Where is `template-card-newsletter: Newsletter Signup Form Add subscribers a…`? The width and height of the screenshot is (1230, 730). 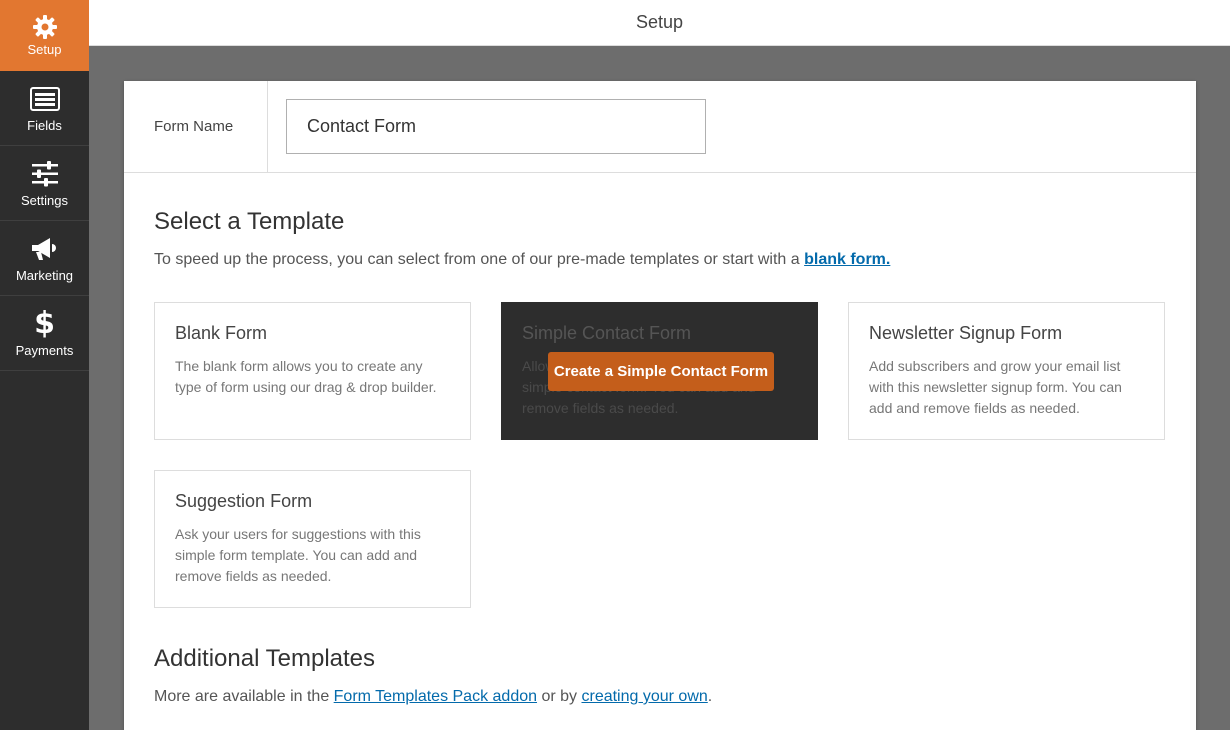
template-card-newsletter: Newsletter Signup Form Add subscribers a… is located at coordinates (1006, 371).